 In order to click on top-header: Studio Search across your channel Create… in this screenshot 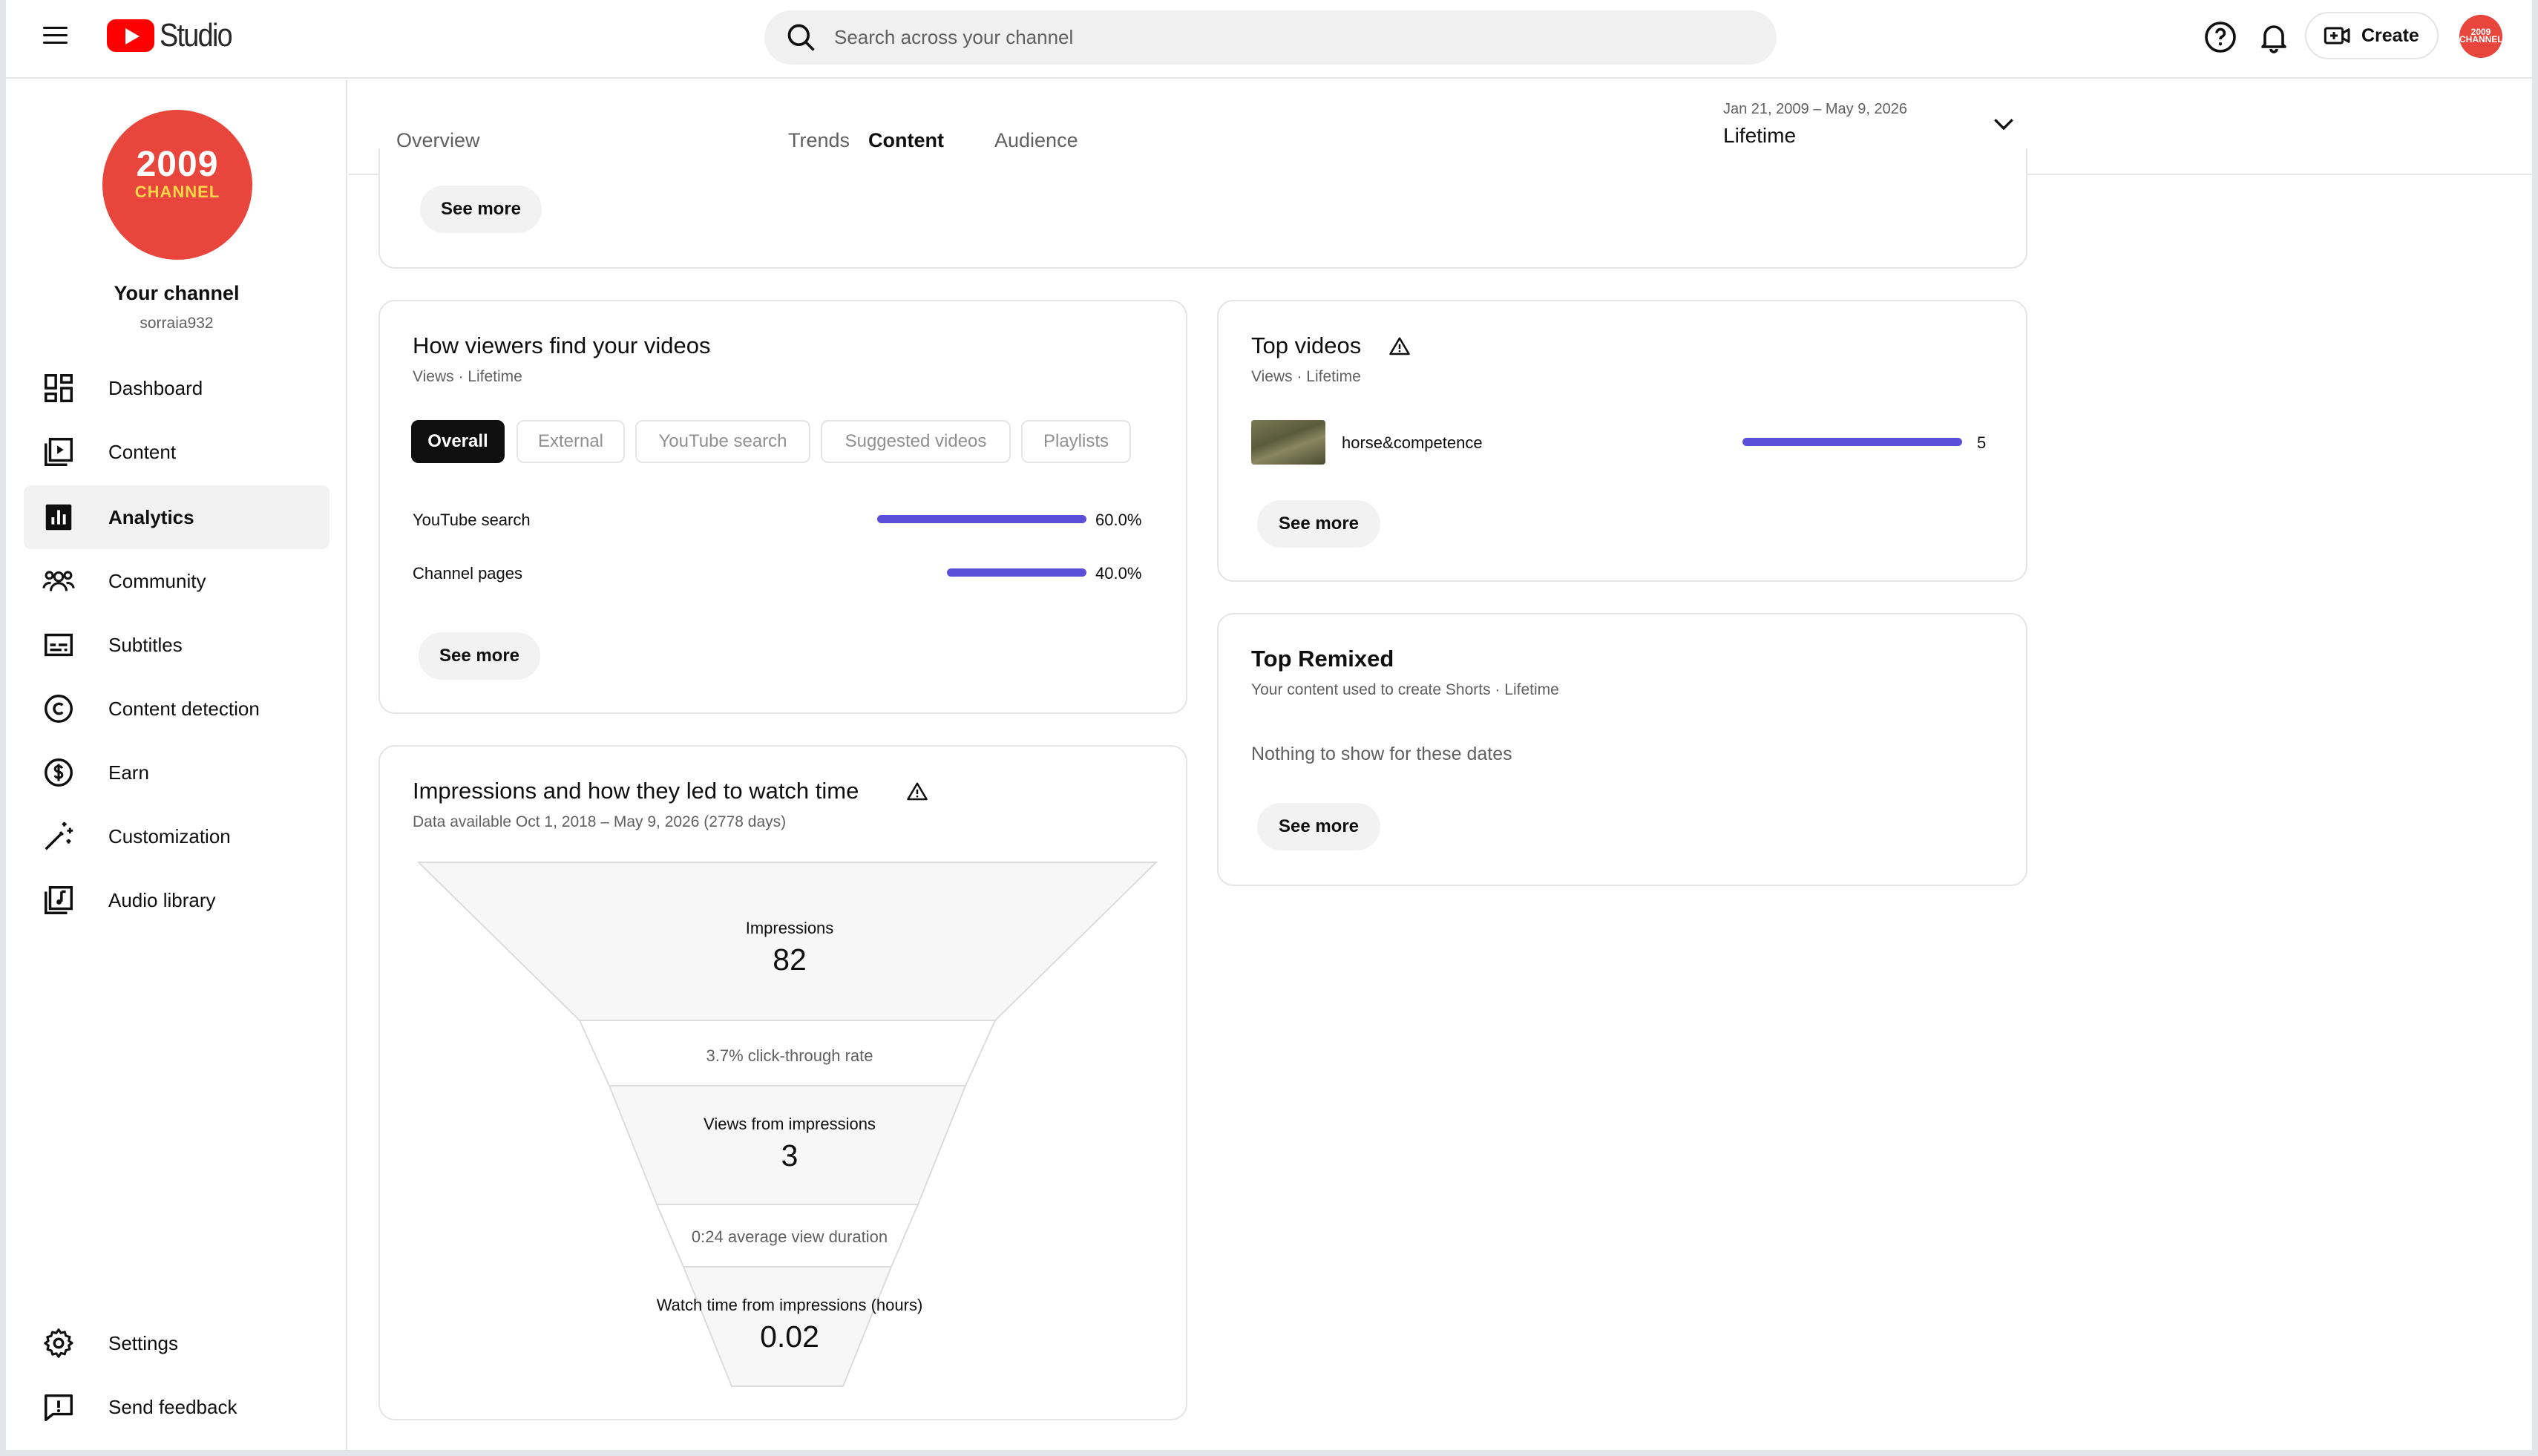, I will do `click(1269, 40)`.